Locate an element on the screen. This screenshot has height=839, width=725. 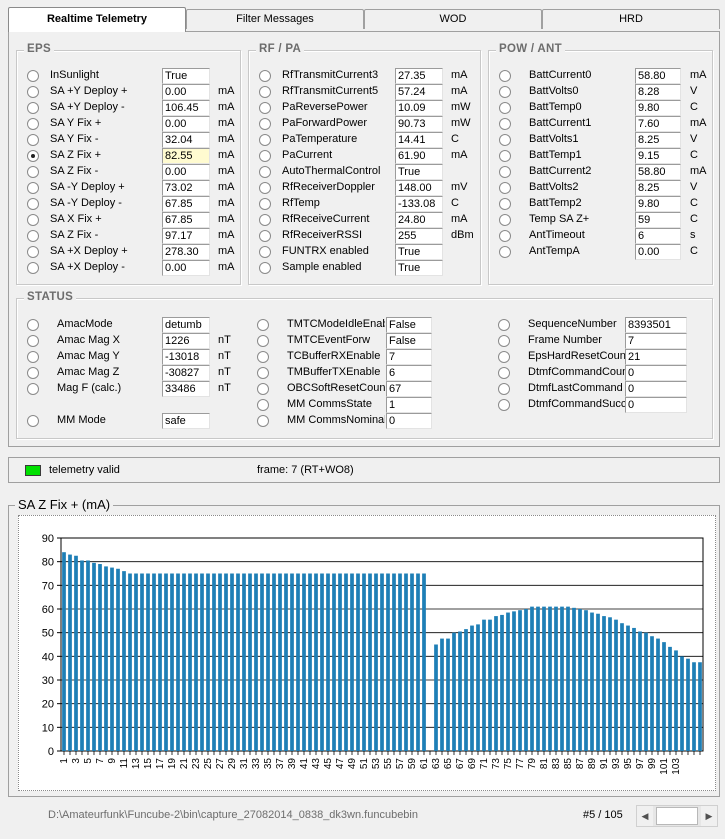
telemetry-row-rfreceivecurrent: RfReceiveCurrent 24.80 mA is located at coordinates (366, 220).